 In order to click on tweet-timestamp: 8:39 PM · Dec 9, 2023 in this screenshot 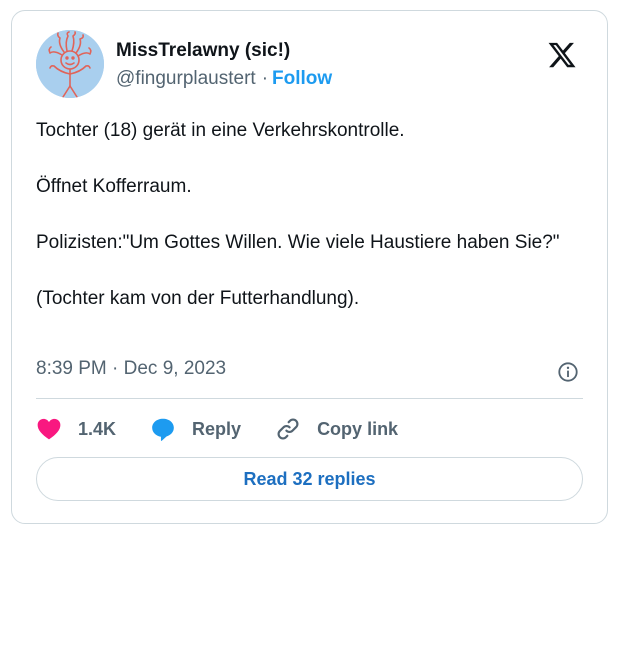, I will do `click(131, 369)`.